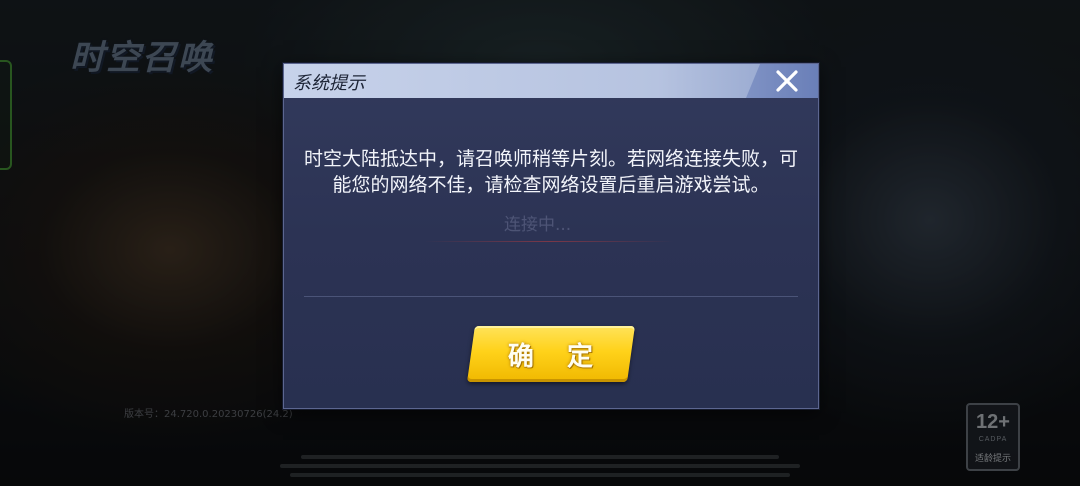  Describe the element at coordinates (329, 83) in the screenshot. I see `dialog-title: 系统提示` at that location.